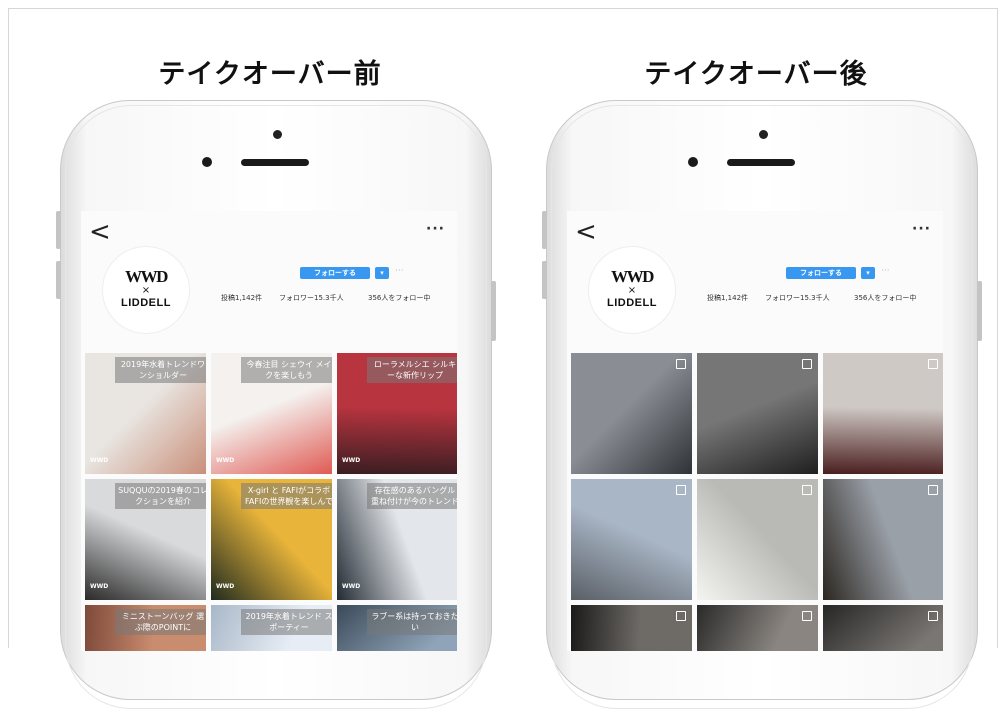 This screenshot has height=709, width=1006. I want to click on post-caption: SUQQUの2019春のコレクションを紹介, so click(160, 496).